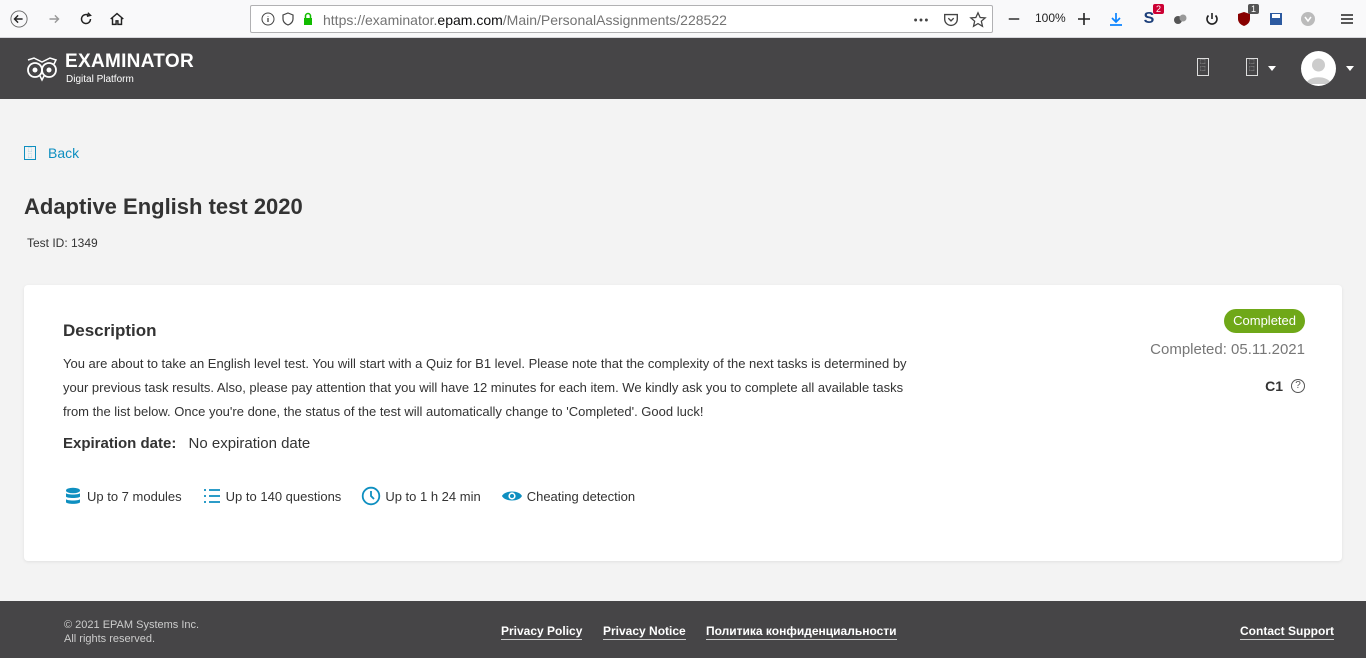 The width and height of the screenshot is (1366, 658). I want to click on logo-title: EXAMINATOR, so click(129, 62).